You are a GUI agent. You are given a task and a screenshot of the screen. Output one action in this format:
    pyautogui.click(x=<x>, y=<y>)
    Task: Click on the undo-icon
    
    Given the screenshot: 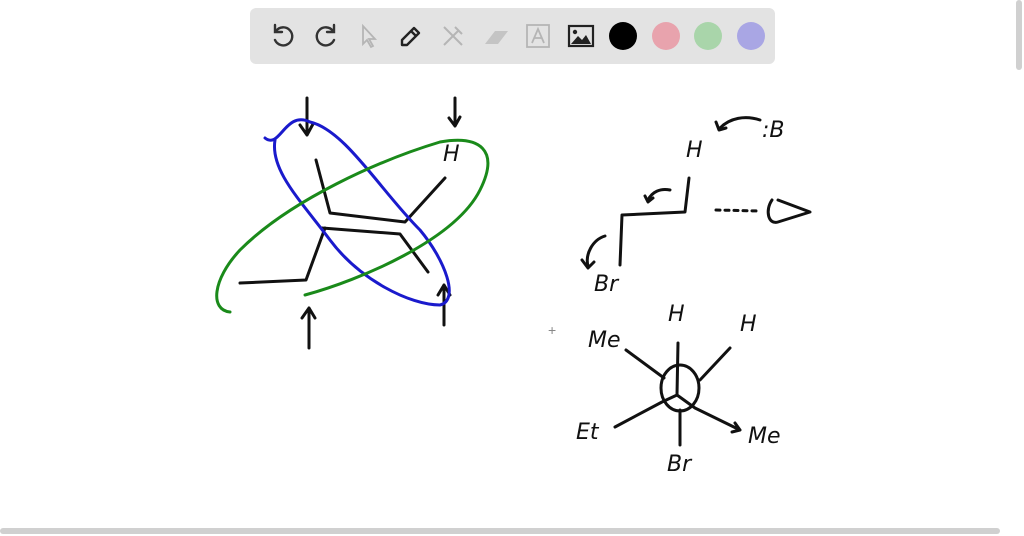 What is the action you would take?
    pyautogui.click(x=284, y=35)
    